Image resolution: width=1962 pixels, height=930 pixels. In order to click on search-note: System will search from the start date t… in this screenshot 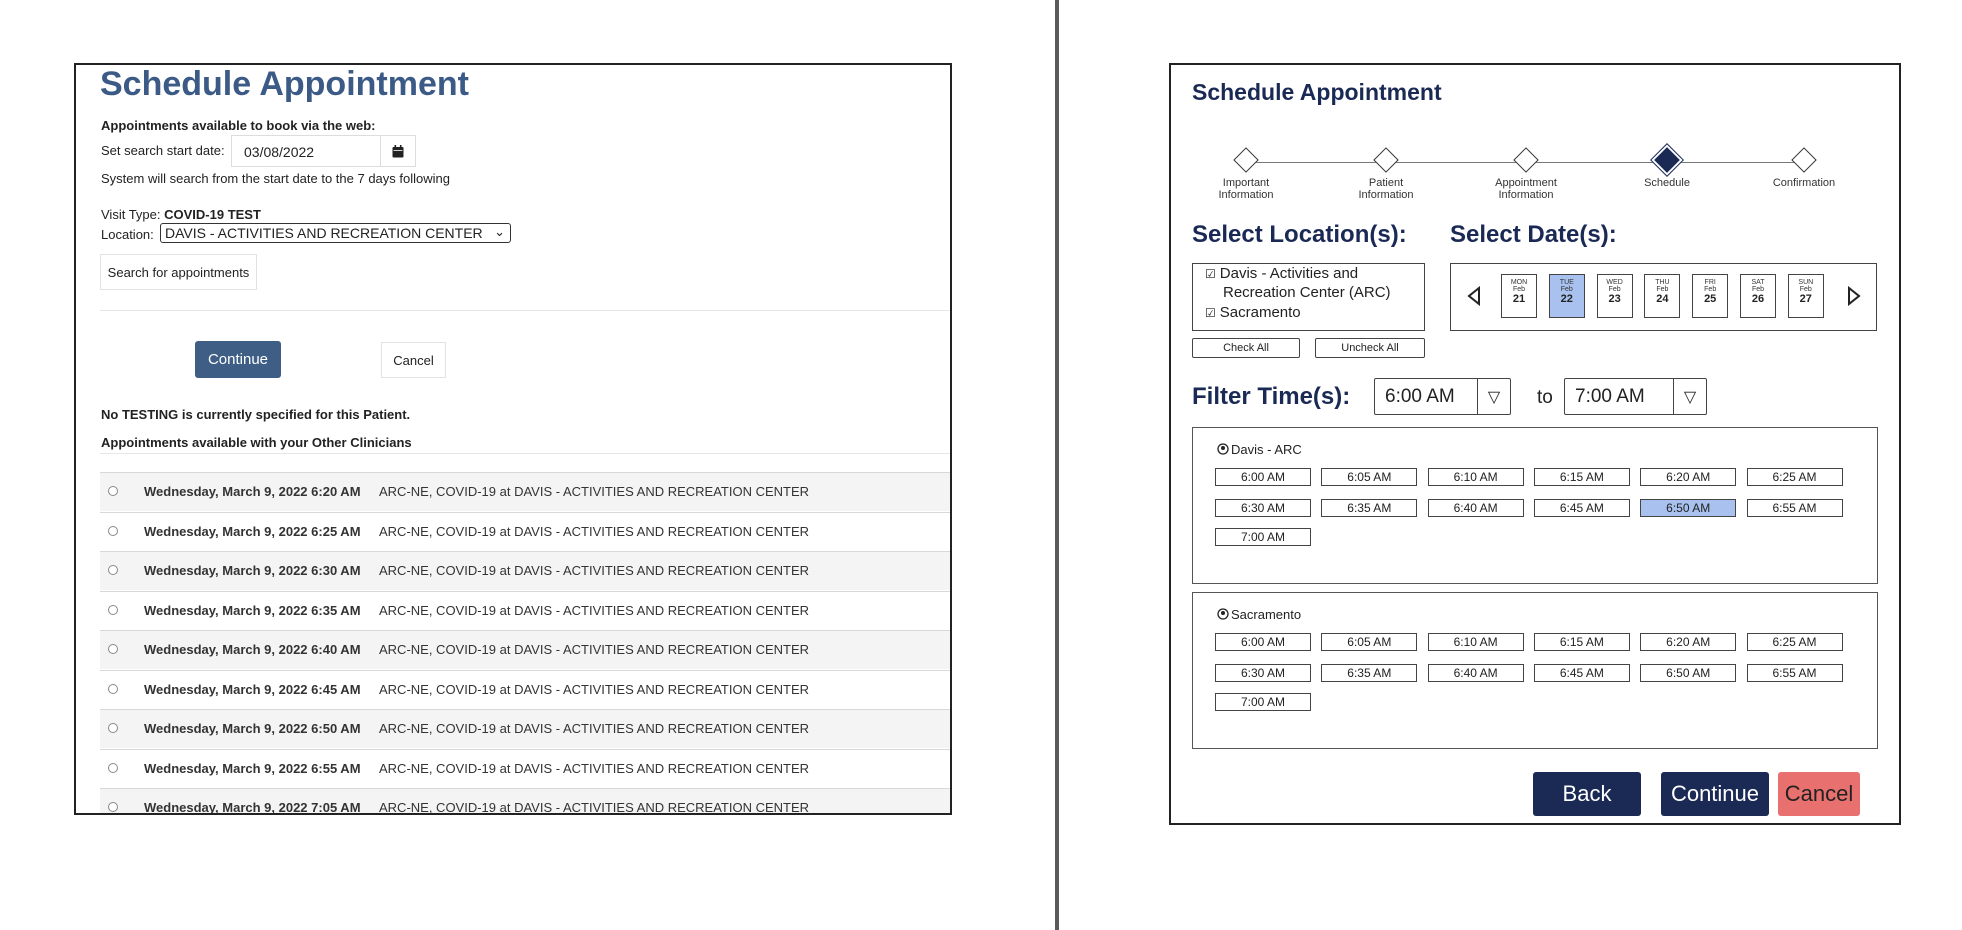, I will do `click(275, 178)`.